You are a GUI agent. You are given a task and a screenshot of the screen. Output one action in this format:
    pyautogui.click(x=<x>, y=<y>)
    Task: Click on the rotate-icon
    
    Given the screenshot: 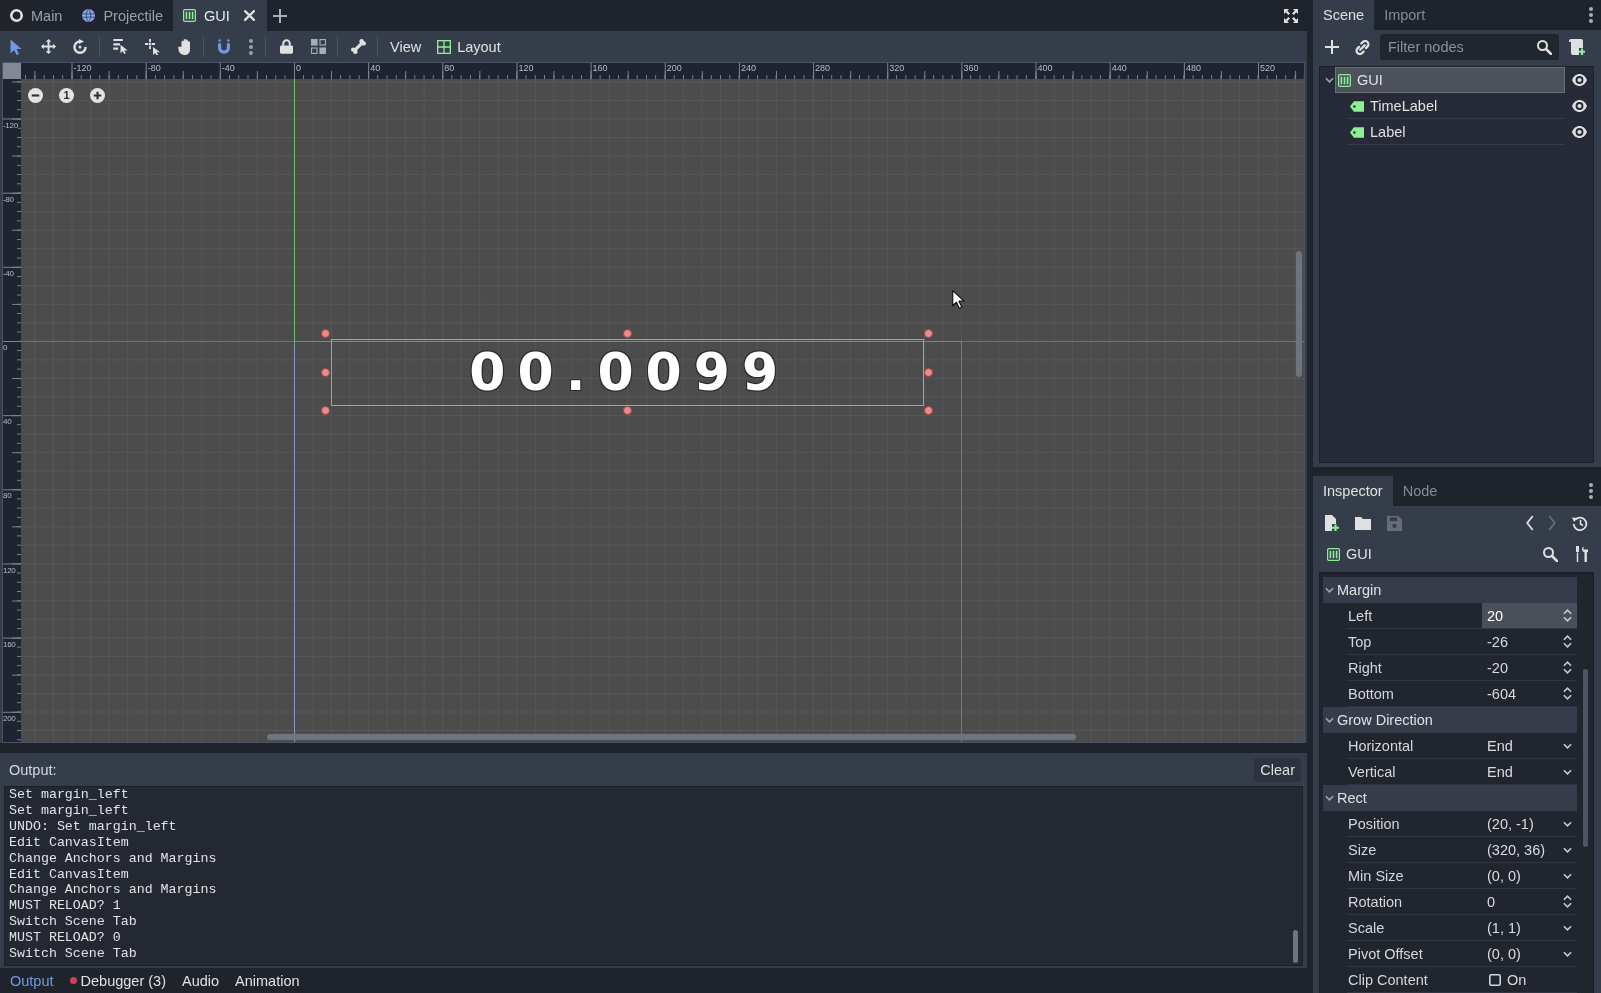 What is the action you would take?
    pyautogui.click(x=80, y=46)
    